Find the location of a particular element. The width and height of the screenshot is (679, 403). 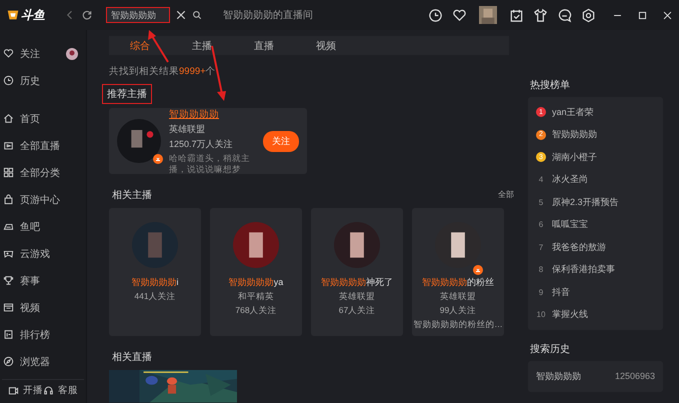

gamepad-icon is located at coordinates (8, 253).